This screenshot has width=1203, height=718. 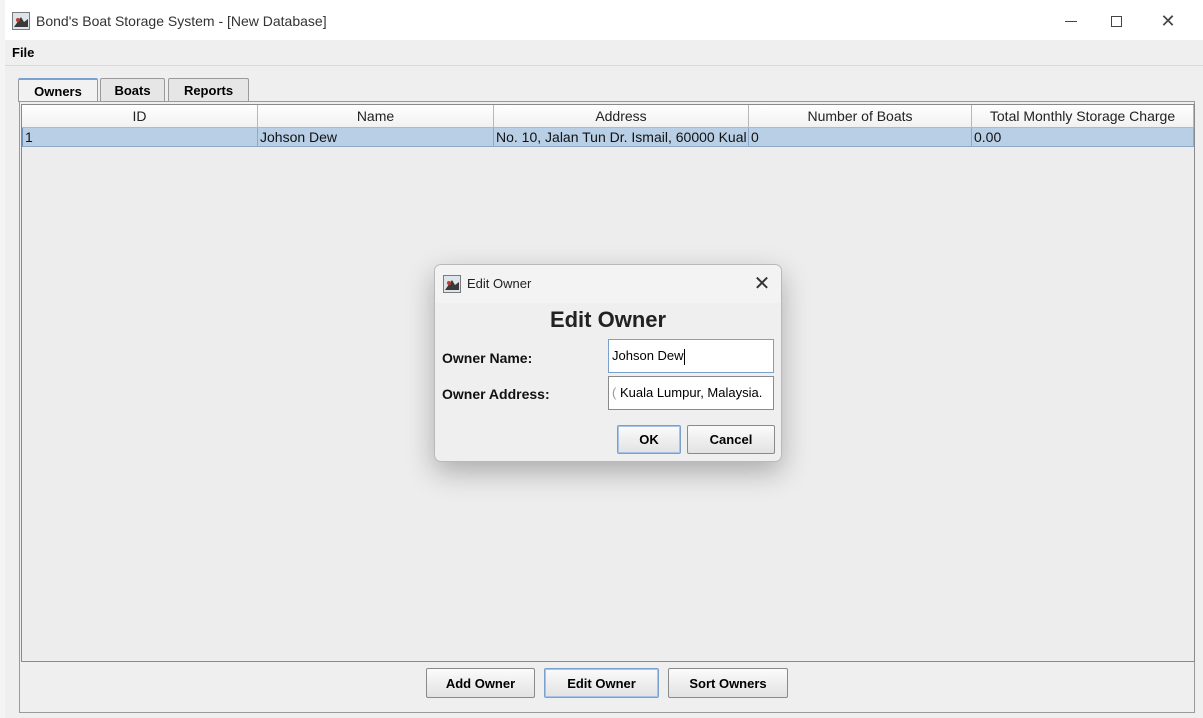 I want to click on column-header-number-of-boats: Number of Boats, so click(x=860, y=116).